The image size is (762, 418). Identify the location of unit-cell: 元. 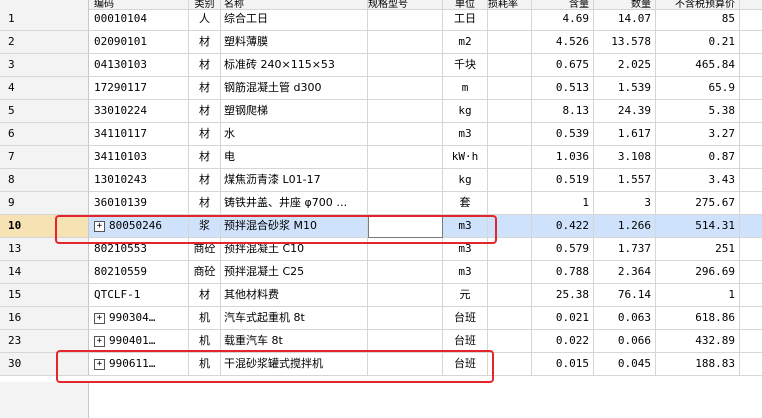
(465, 295).